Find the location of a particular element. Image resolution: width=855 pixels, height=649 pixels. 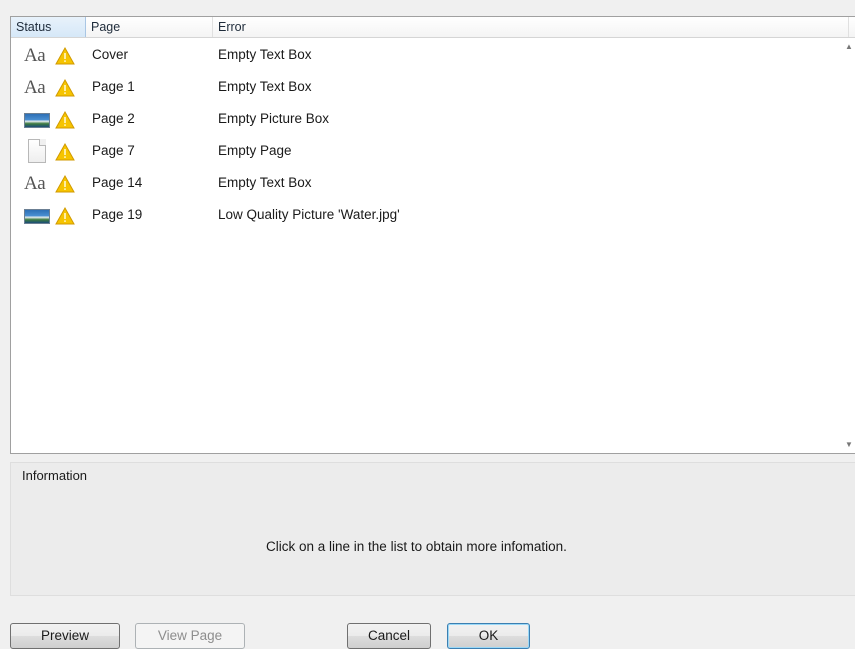

column-header-page: Page is located at coordinates (149, 27).